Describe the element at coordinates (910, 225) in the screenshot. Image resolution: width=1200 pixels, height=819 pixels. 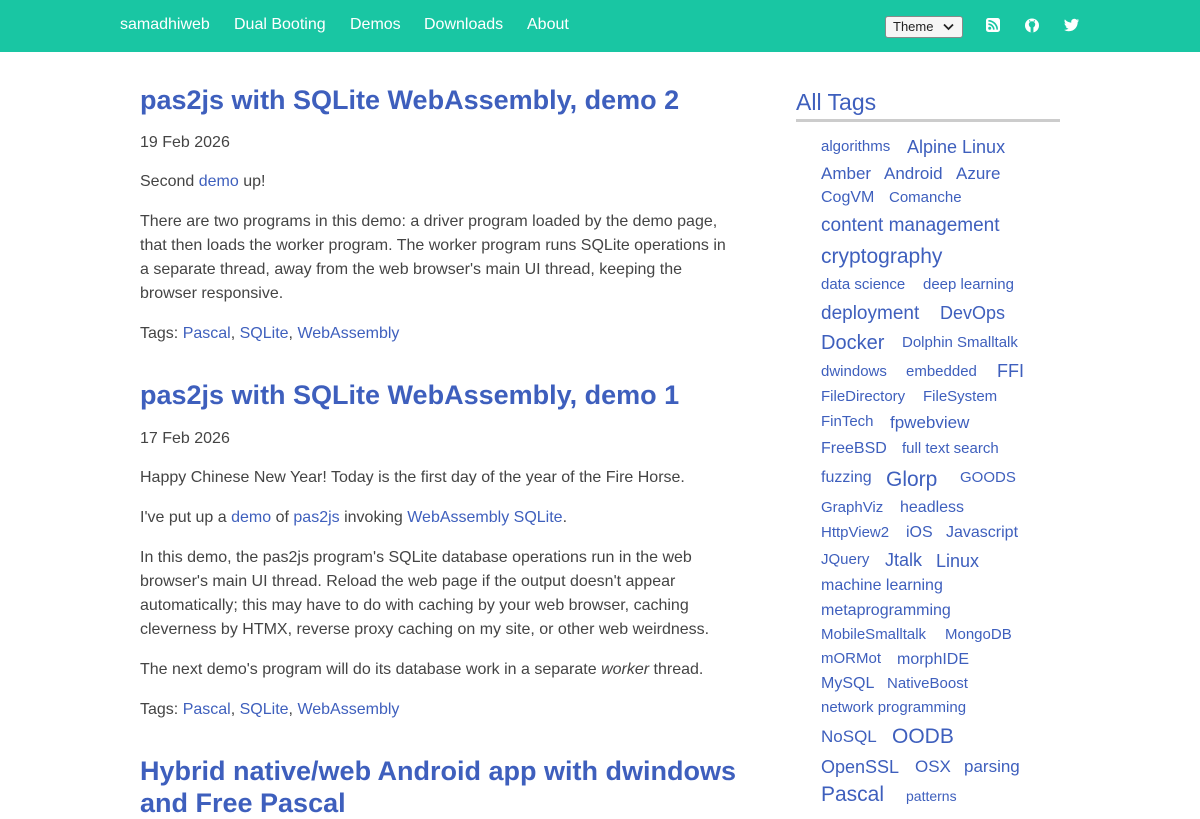
I see `tag-cloud-item: content management` at that location.